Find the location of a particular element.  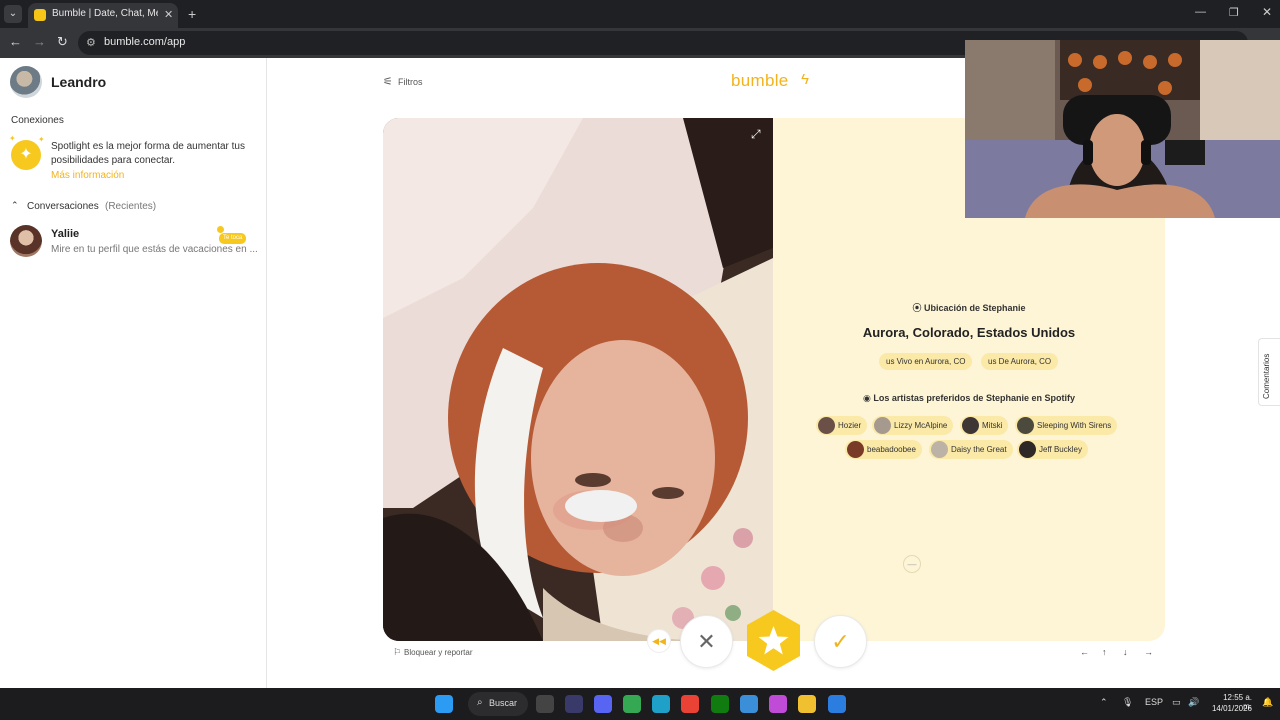

window-minimize-button: — is located at coordinates (1200, 12).